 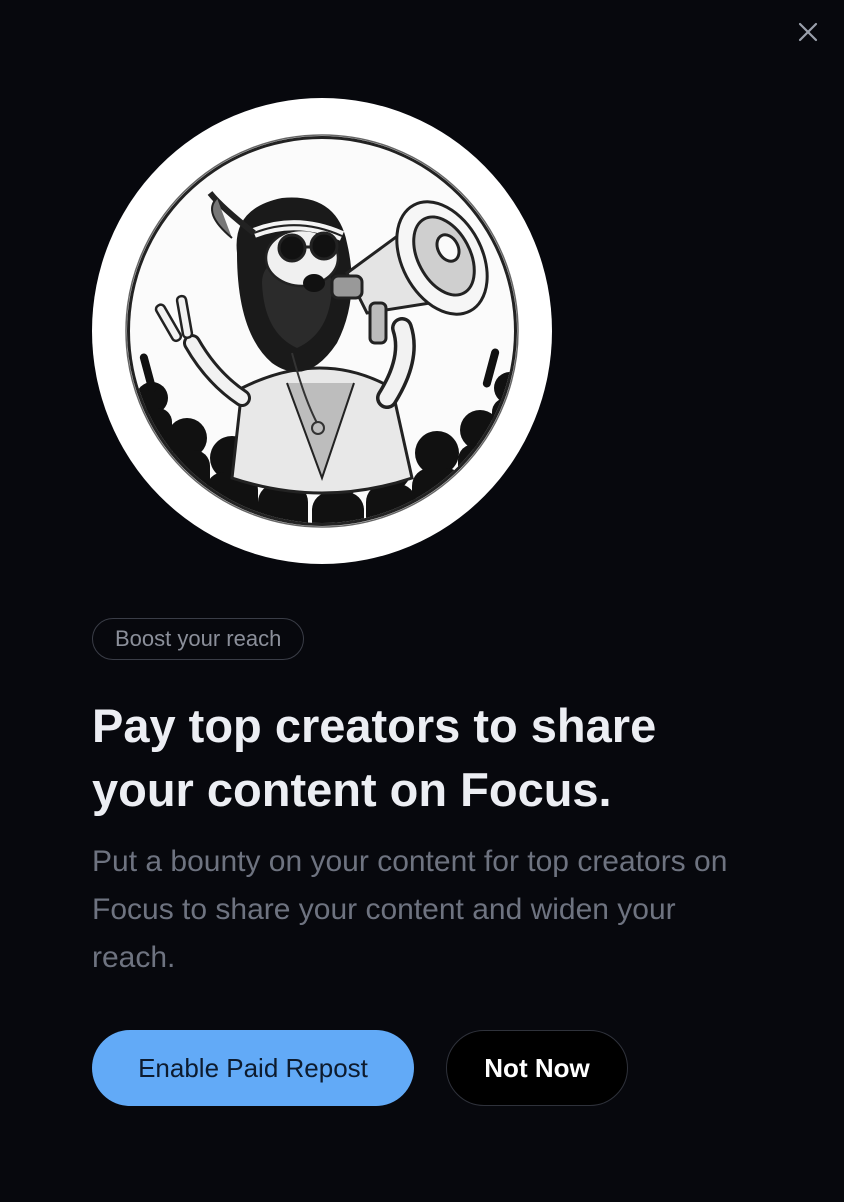 I want to click on close-icon, so click(x=808, y=32).